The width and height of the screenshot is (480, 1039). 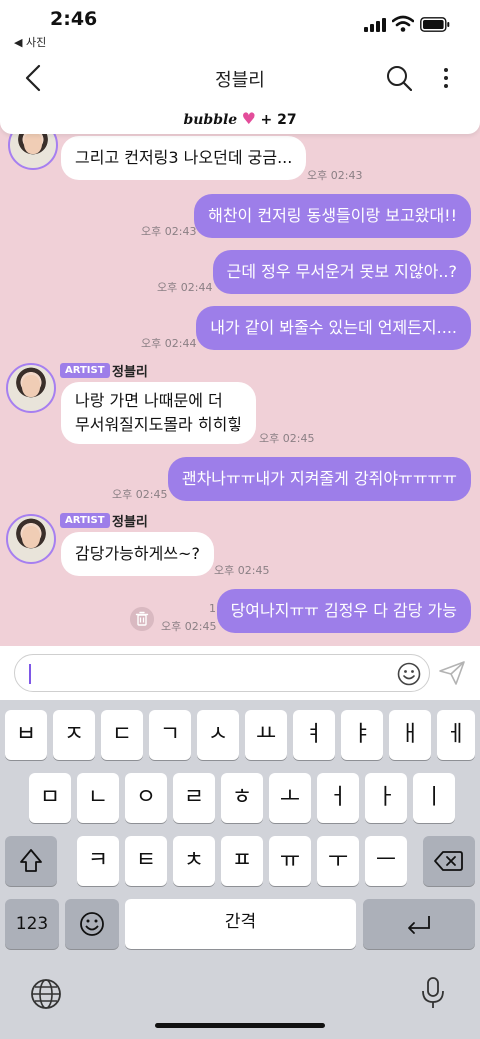 I want to click on shift-key, so click(x=31, y=861).